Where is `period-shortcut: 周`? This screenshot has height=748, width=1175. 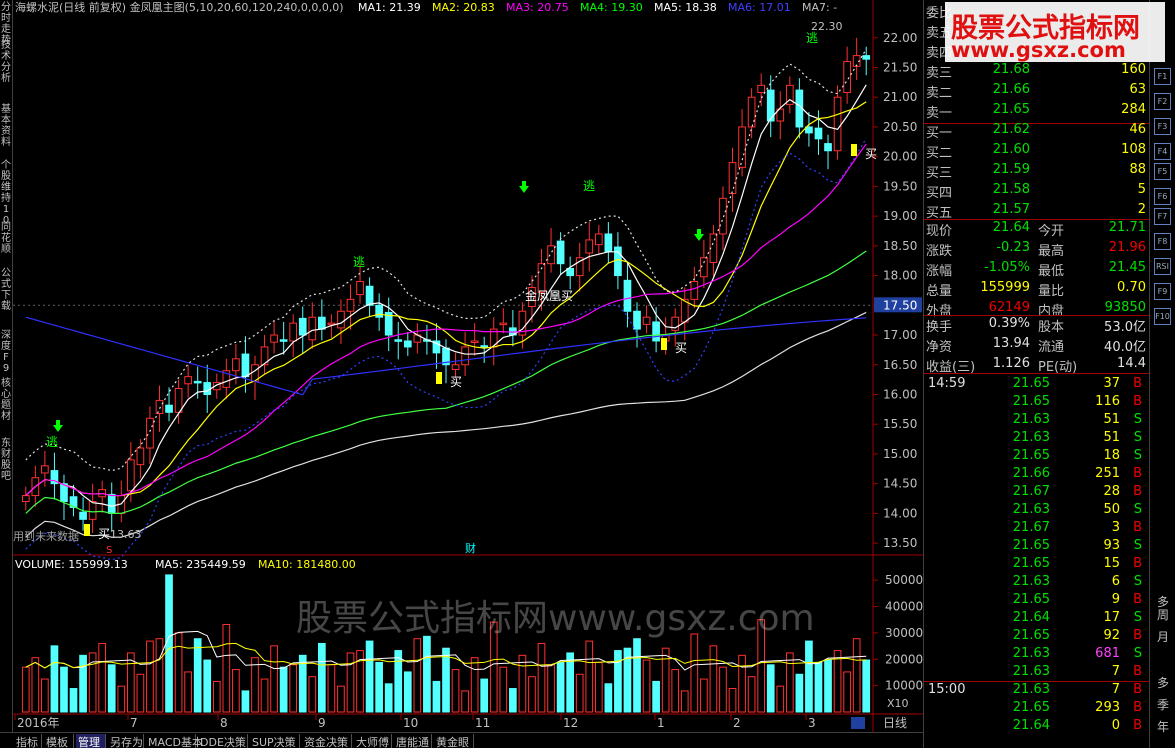
period-shortcut: 周 is located at coordinates (1163, 614).